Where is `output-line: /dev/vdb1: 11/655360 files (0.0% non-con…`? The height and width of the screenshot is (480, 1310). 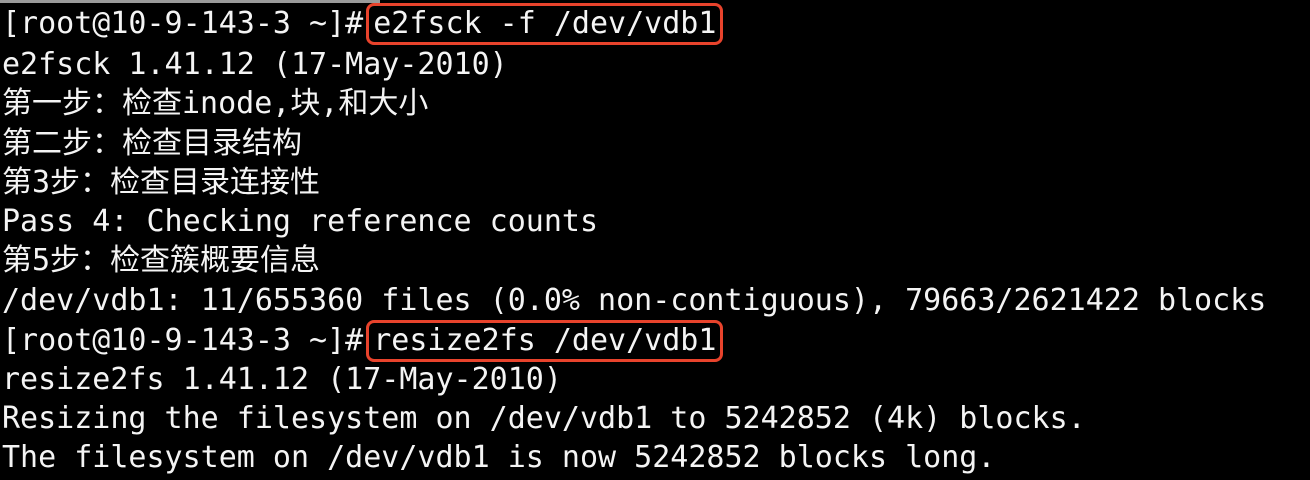 output-line: /dev/vdb1: 11/655360 files (0.0% non-con… is located at coordinates (634, 300).